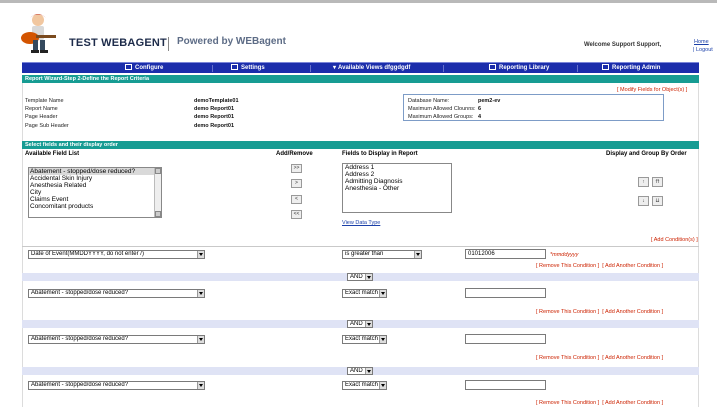 This screenshot has width=717, height=407. What do you see at coordinates (657, 182) in the screenshot?
I see `move-top-button: ⇈` at bounding box center [657, 182].